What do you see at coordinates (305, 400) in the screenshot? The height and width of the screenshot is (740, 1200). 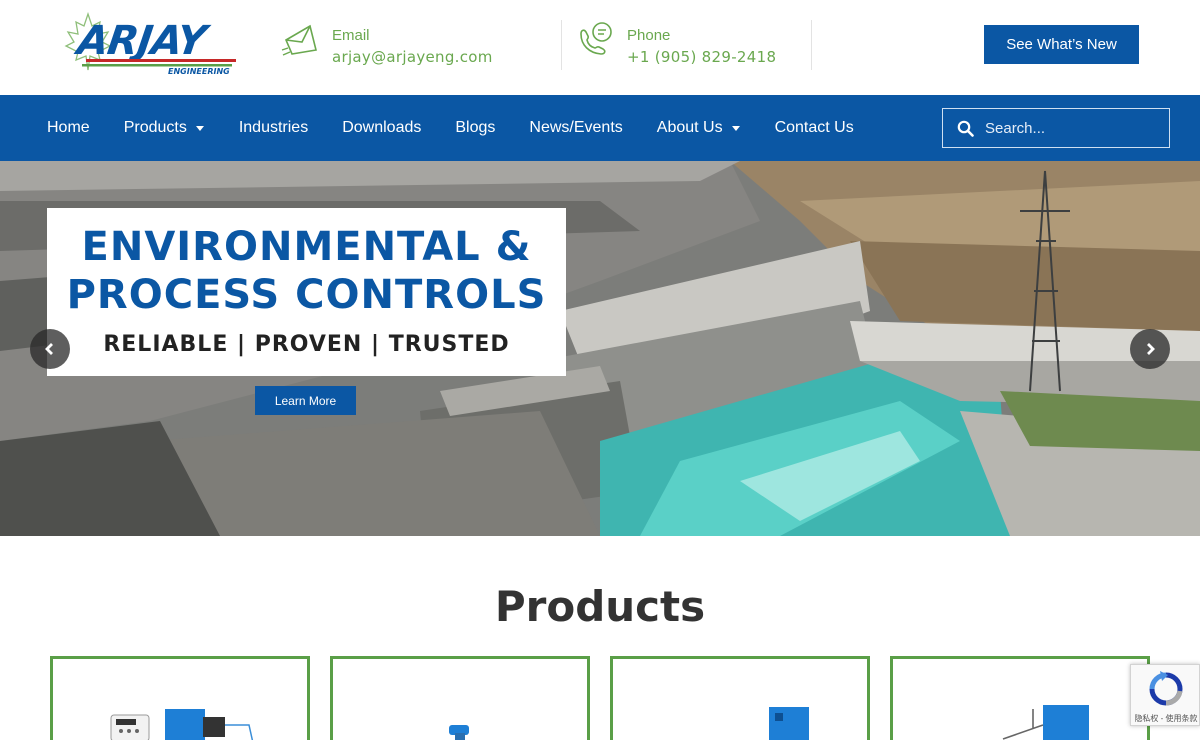 I see `learn-more-button: Learn More` at bounding box center [305, 400].